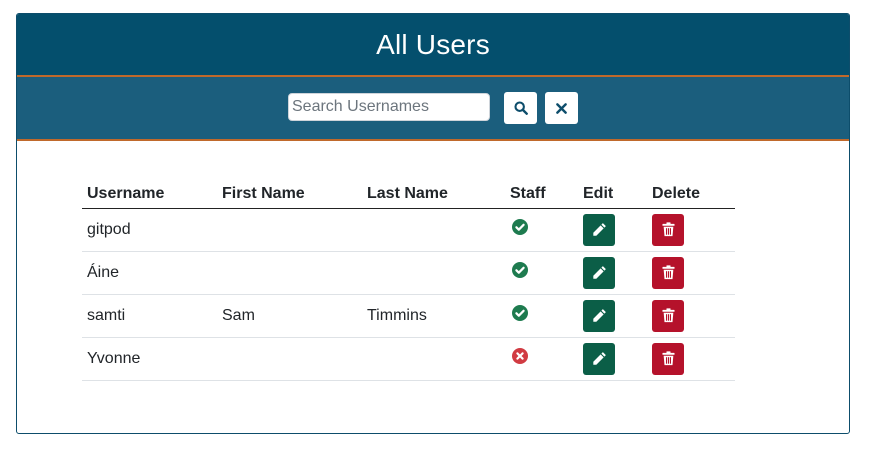  I want to click on clear-search-button, so click(561, 108).